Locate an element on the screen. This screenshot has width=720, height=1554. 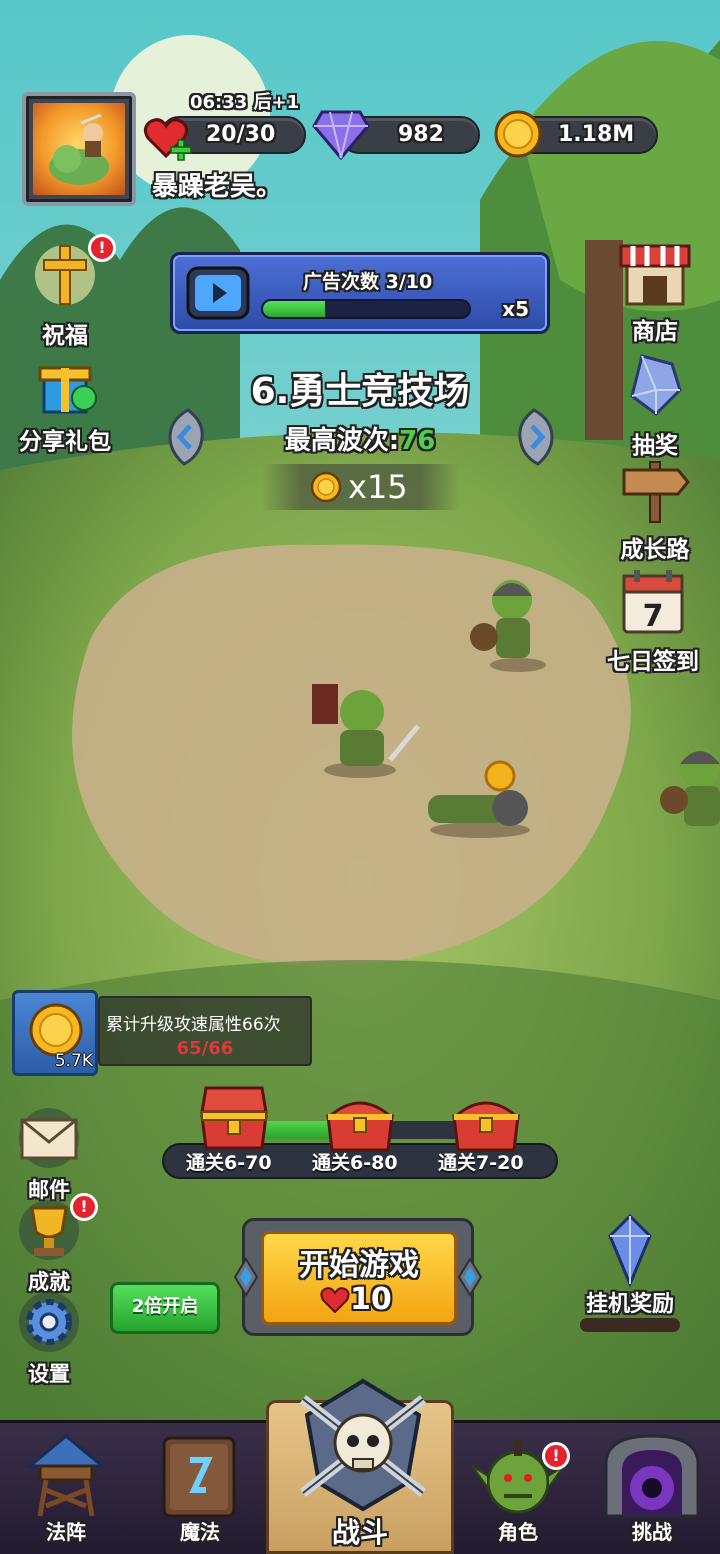
envelope-icon is located at coordinates (49, 1138).